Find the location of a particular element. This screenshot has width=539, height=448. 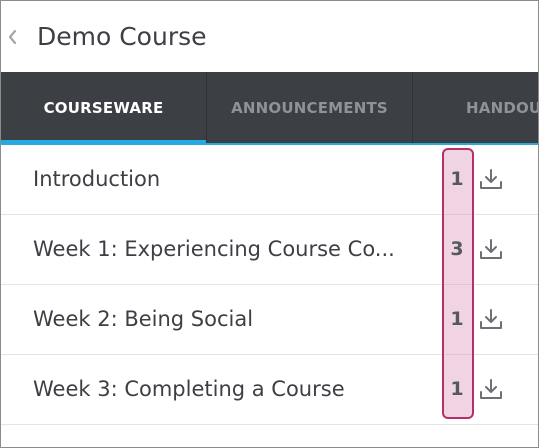

chevron-left-icon is located at coordinates (12, 37).